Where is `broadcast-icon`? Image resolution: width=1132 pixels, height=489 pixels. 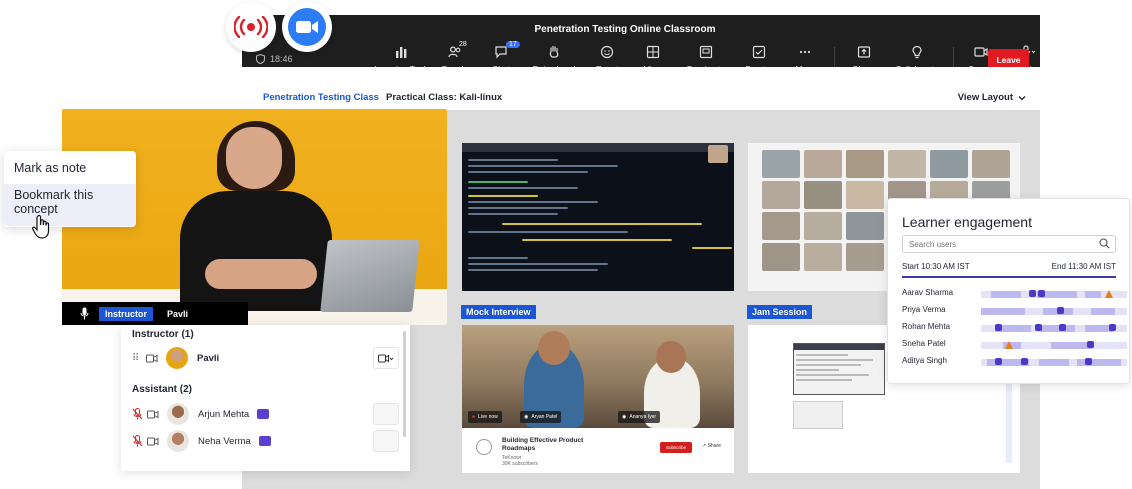
broadcast-icon is located at coordinates (251, 27).